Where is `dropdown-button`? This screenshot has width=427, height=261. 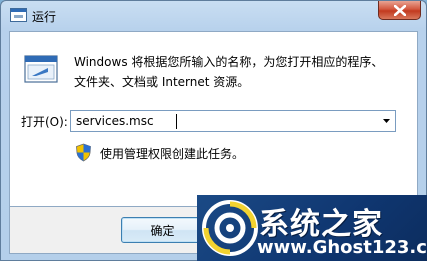 dropdown-button is located at coordinates (386, 121).